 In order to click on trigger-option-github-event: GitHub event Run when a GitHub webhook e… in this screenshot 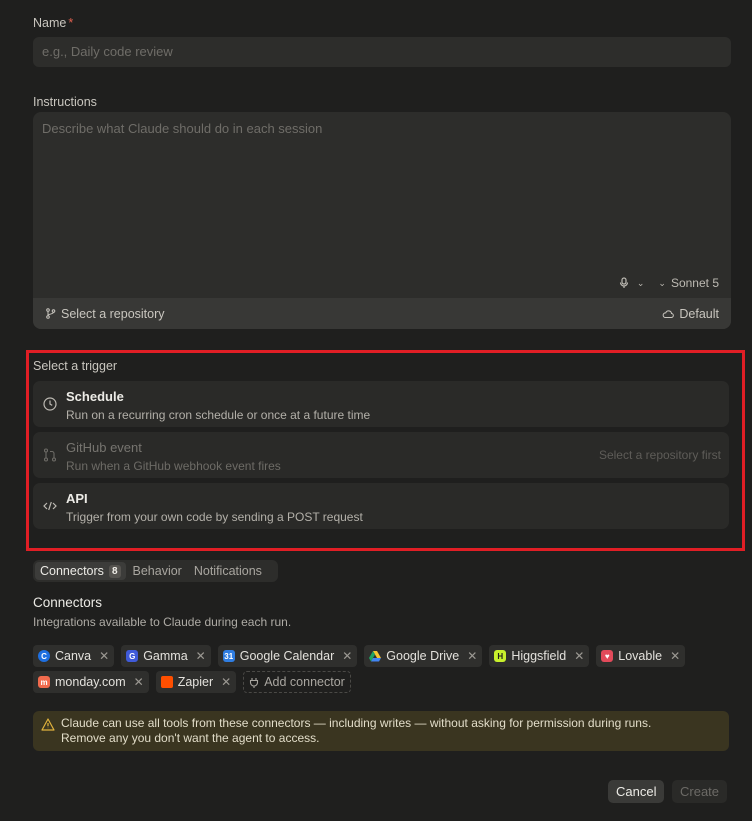, I will do `click(381, 455)`.